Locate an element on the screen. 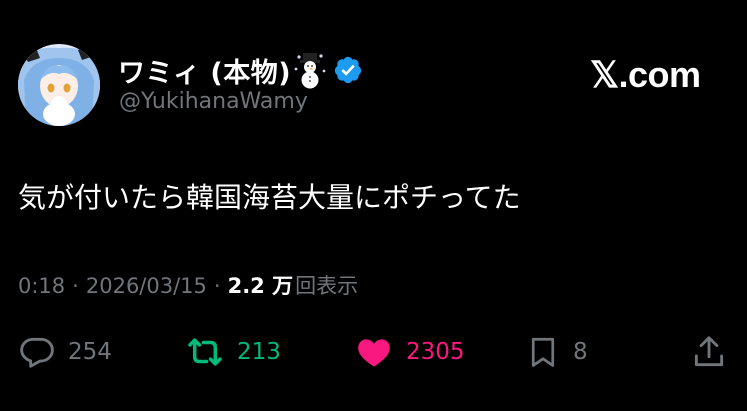  brand-logo: 𝕏.com is located at coordinates (645, 74).